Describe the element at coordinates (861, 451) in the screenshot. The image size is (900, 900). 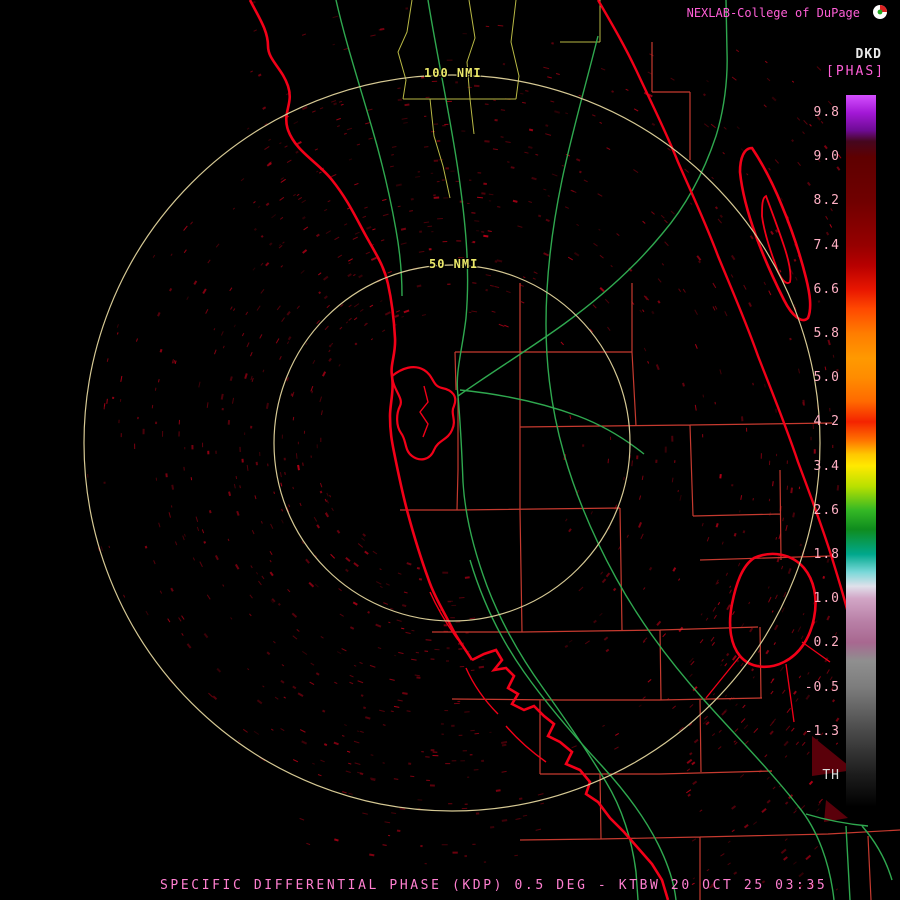
I see `colorbar` at that location.